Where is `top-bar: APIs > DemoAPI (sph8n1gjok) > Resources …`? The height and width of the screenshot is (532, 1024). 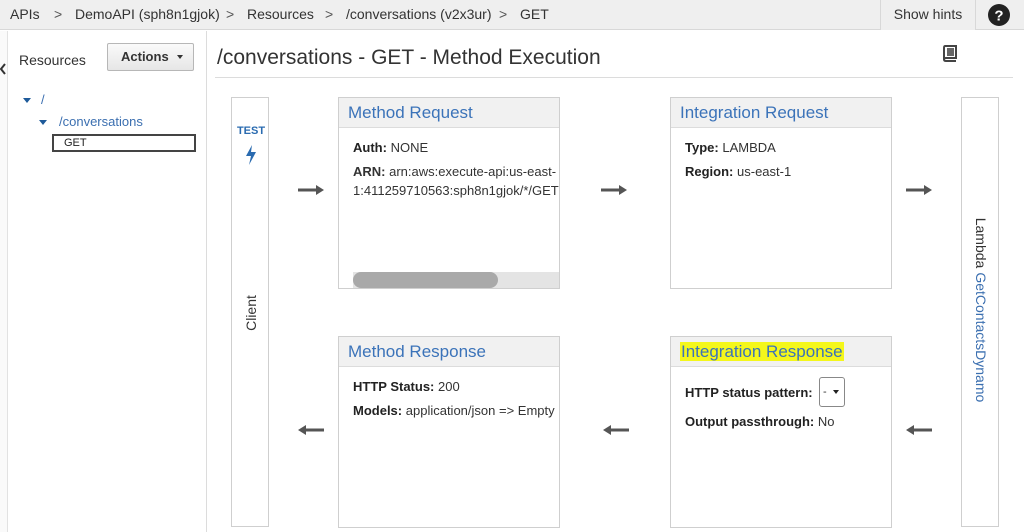 top-bar: APIs > DemoAPI (sph8n1gjok) > Resources … is located at coordinates (512, 15).